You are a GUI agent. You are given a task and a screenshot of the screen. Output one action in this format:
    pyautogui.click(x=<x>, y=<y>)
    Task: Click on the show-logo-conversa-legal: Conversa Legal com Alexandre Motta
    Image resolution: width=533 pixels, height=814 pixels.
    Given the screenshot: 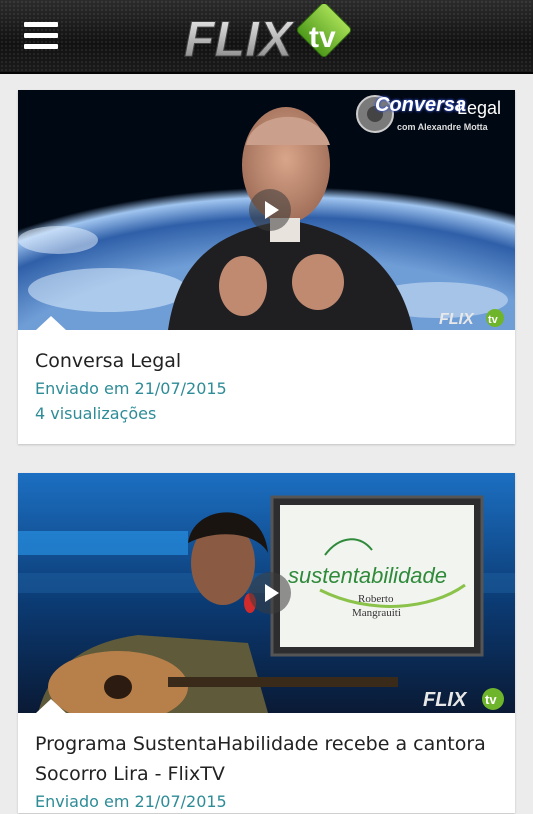 What is the action you would take?
    pyautogui.click(x=430, y=114)
    